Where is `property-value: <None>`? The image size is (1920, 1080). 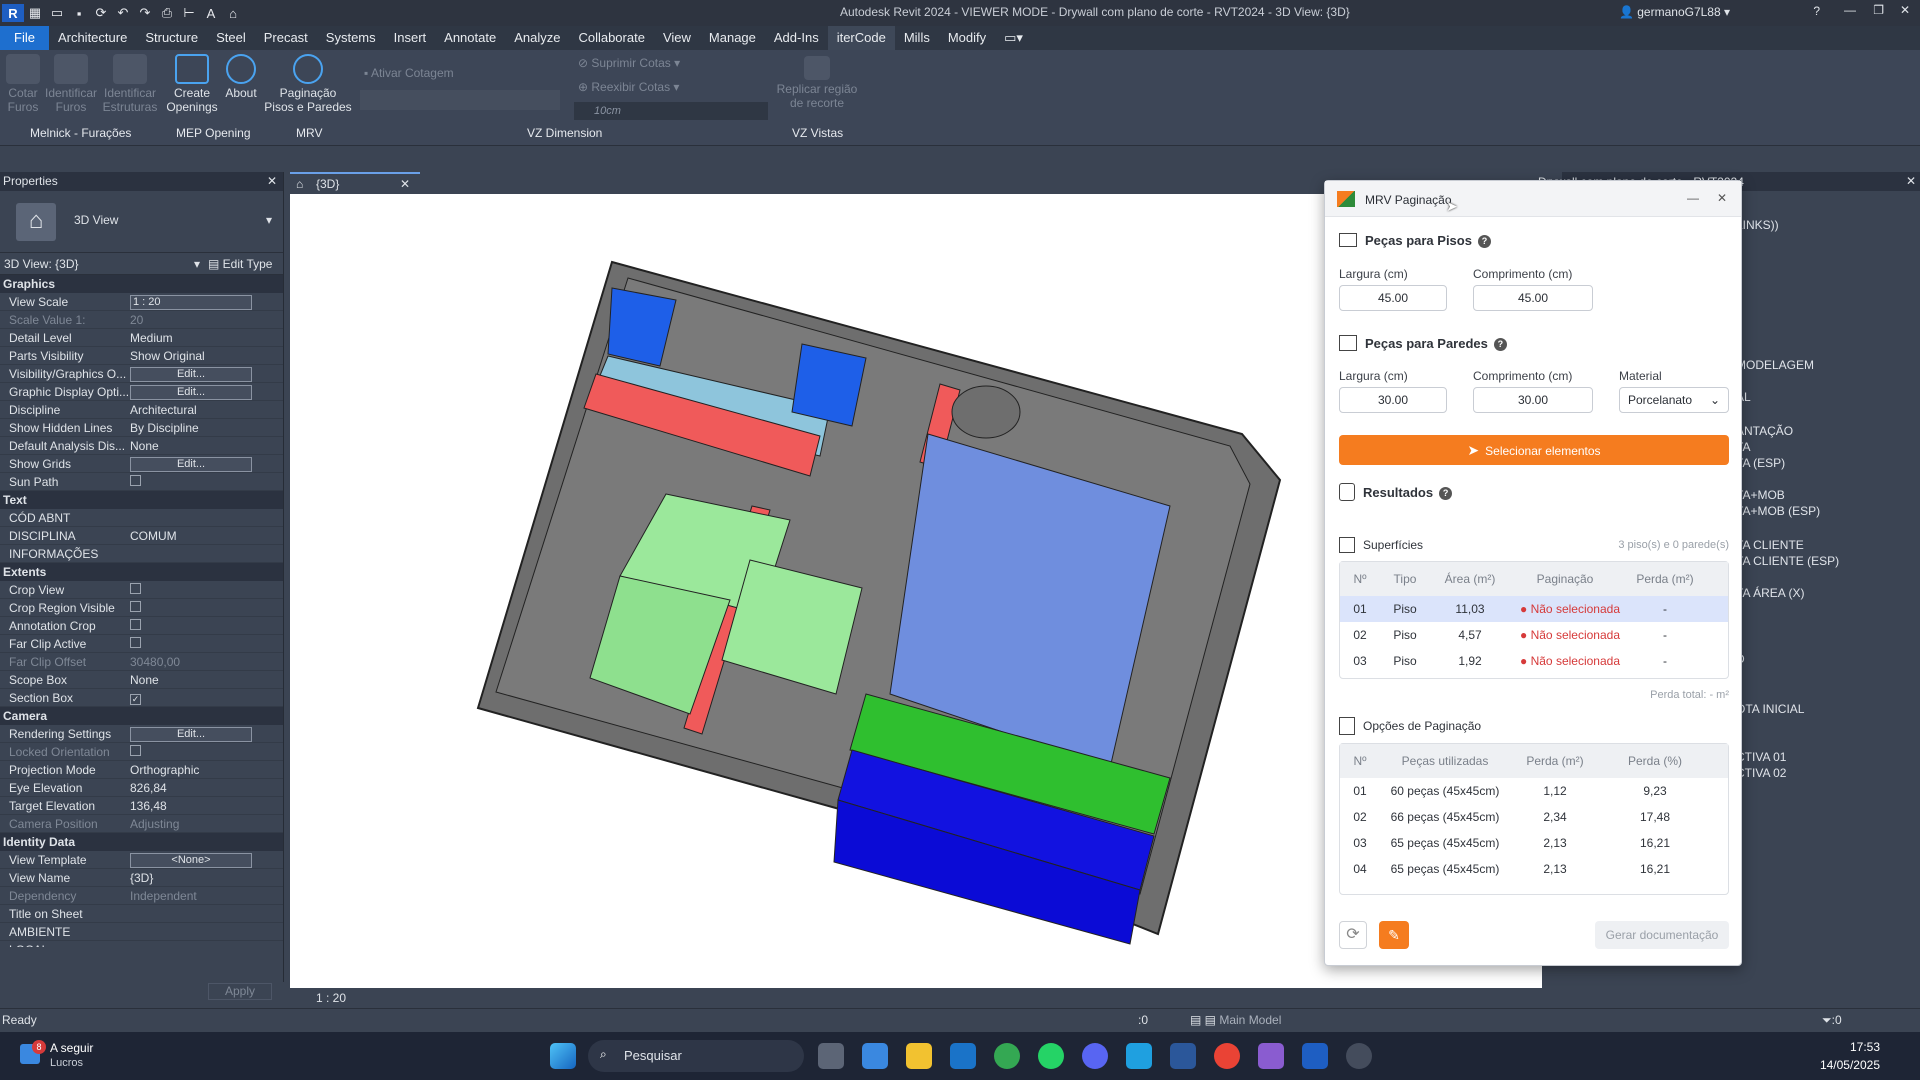
property-value: <None> is located at coordinates (205, 860).